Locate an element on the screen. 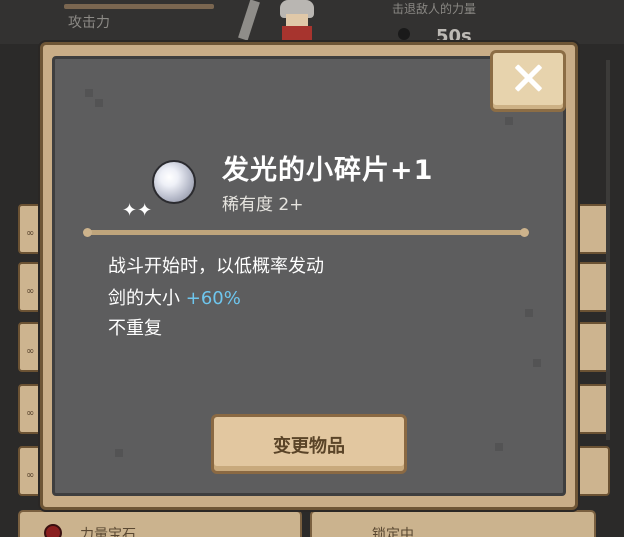 The width and height of the screenshot is (624, 537). divider is located at coordinates (306, 232).